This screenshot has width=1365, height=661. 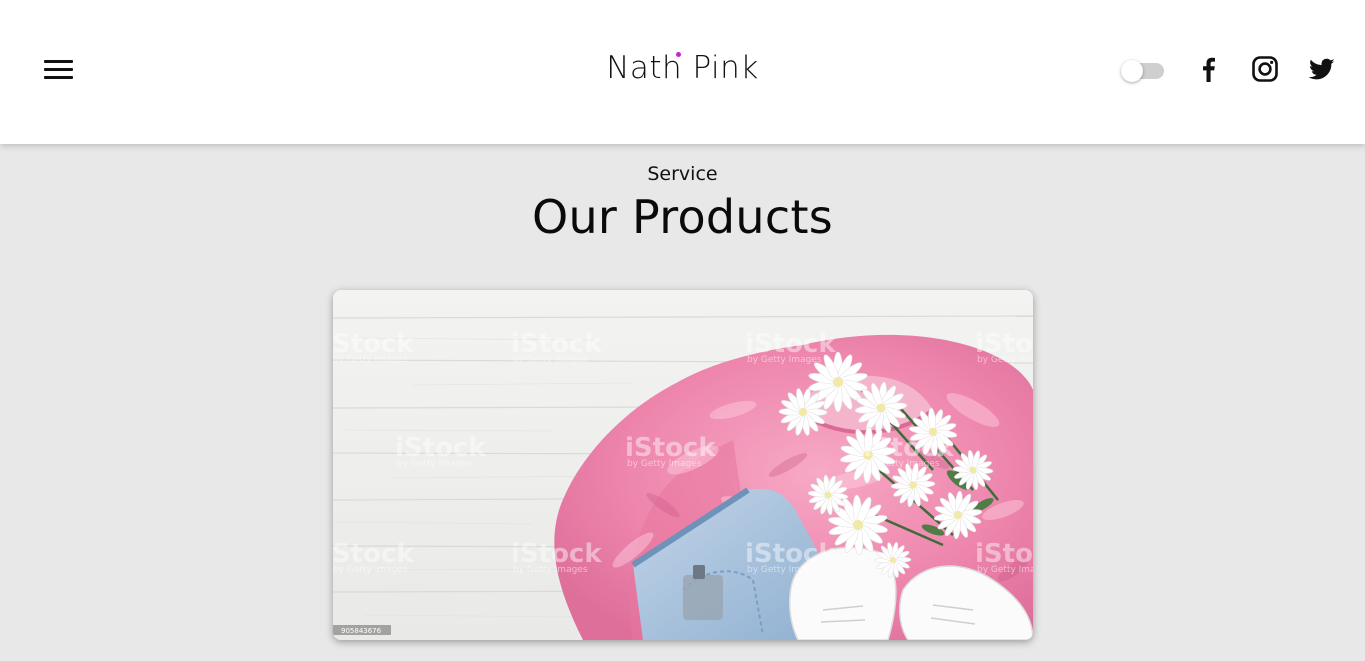 What do you see at coordinates (1321, 69) in the screenshot?
I see `twitter-icon` at bounding box center [1321, 69].